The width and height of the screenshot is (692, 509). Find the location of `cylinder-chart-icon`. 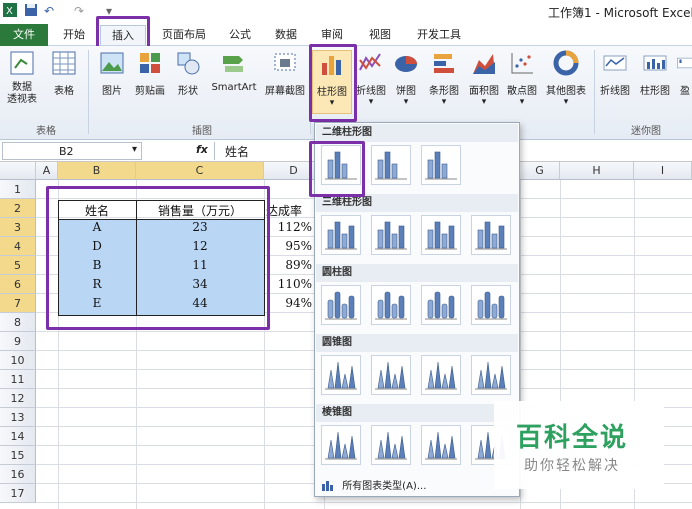

cylinder-chart-icon is located at coordinates (391, 305).